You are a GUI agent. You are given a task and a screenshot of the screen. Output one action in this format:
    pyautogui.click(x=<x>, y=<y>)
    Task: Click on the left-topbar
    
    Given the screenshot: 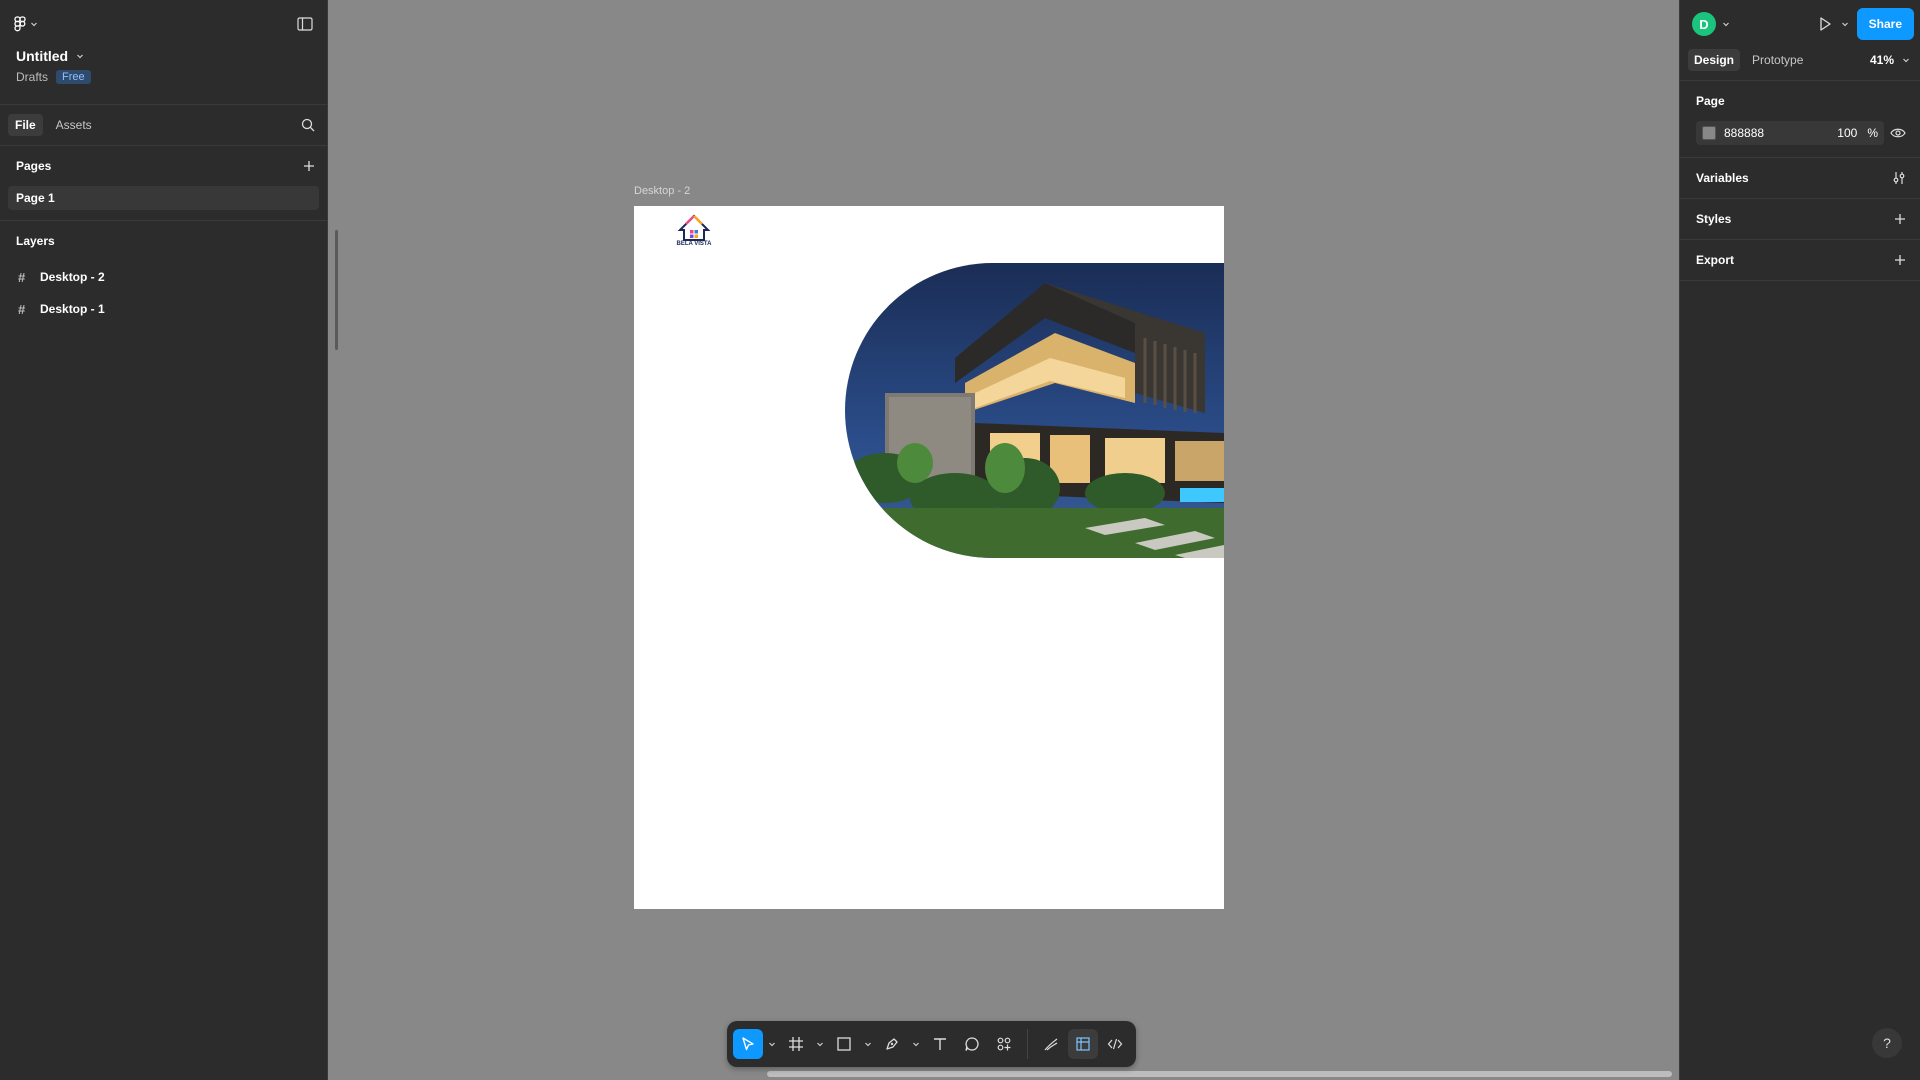 What is the action you would take?
    pyautogui.click(x=163, y=24)
    